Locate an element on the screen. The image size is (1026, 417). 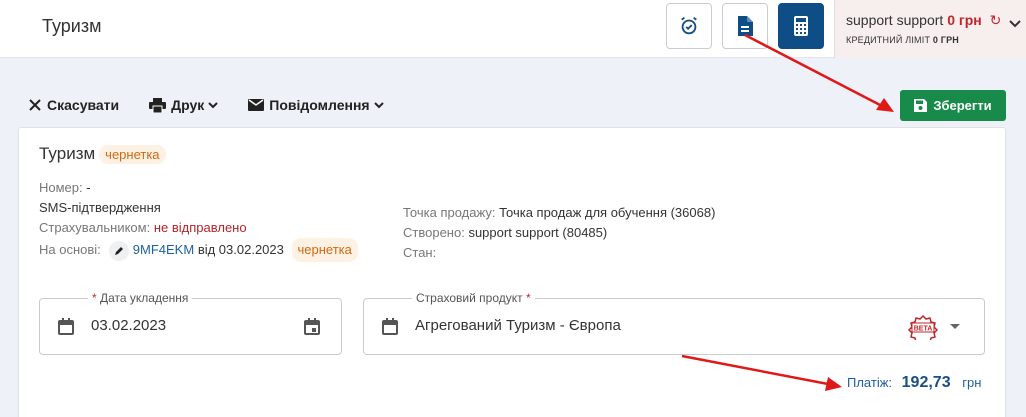
contract-date-value: 03.02.2023 is located at coordinates (129, 325).